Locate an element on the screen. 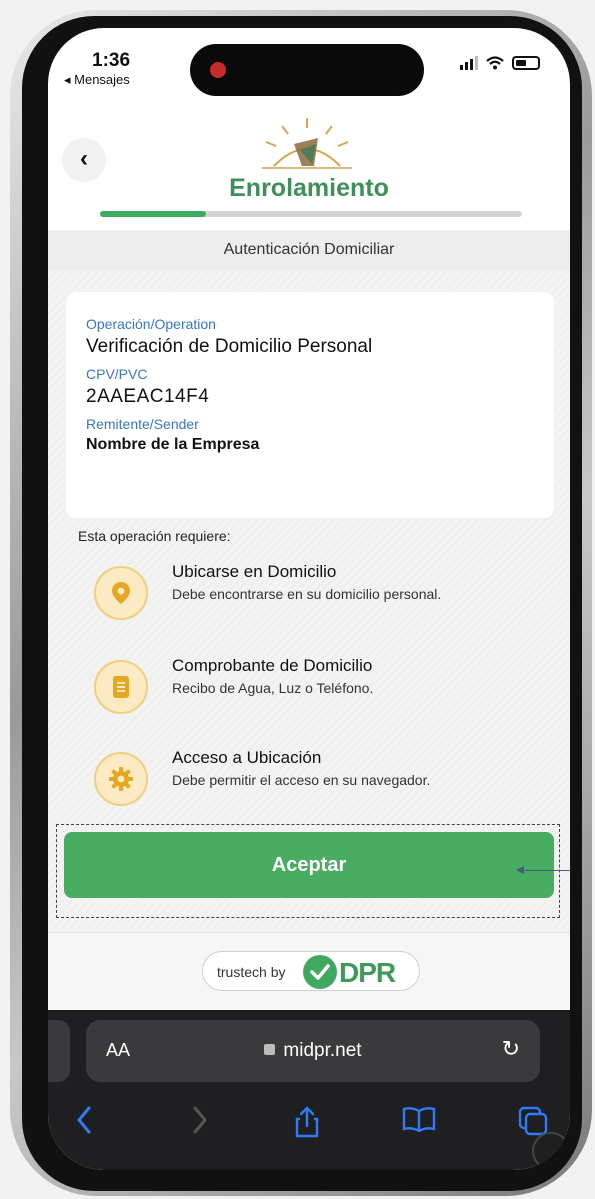  status-icons is located at coordinates (500, 63).